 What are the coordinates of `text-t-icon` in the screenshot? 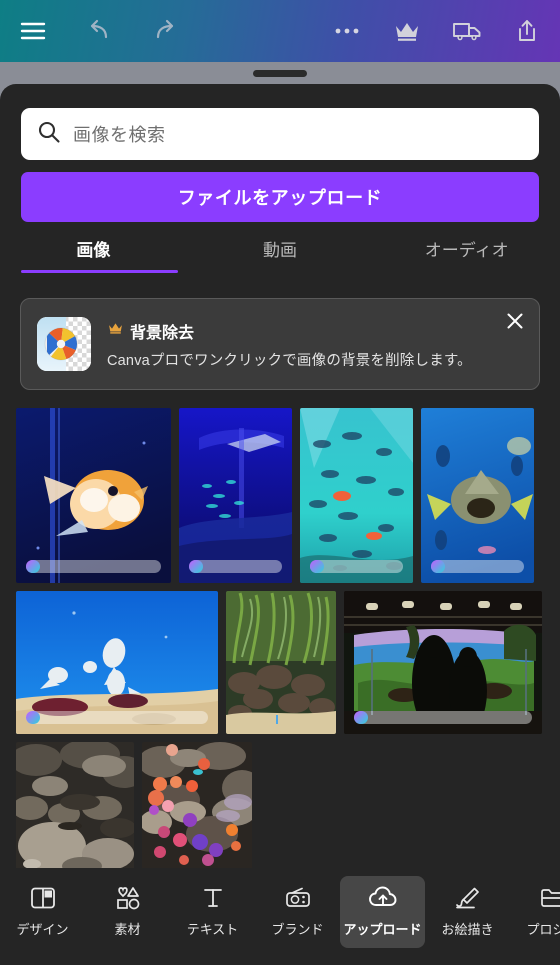 It's located at (213, 898).